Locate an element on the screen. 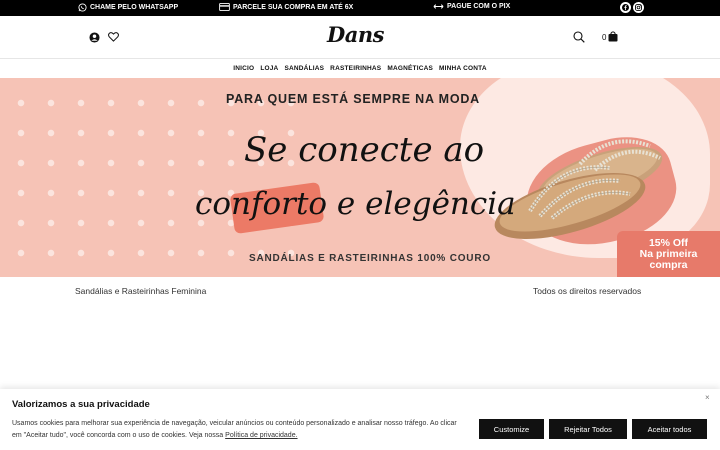 This screenshot has width=720, height=450. whatsapp-label: CHAME PELO WHATSAPP is located at coordinates (134, 7).